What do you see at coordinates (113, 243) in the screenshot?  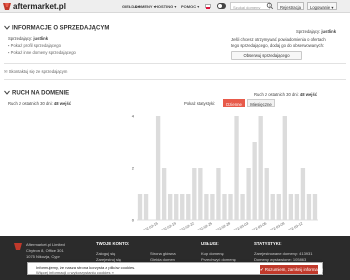 I see `footer-account-heading: TWOJE KONTO:` at bounding box center [113, 243].